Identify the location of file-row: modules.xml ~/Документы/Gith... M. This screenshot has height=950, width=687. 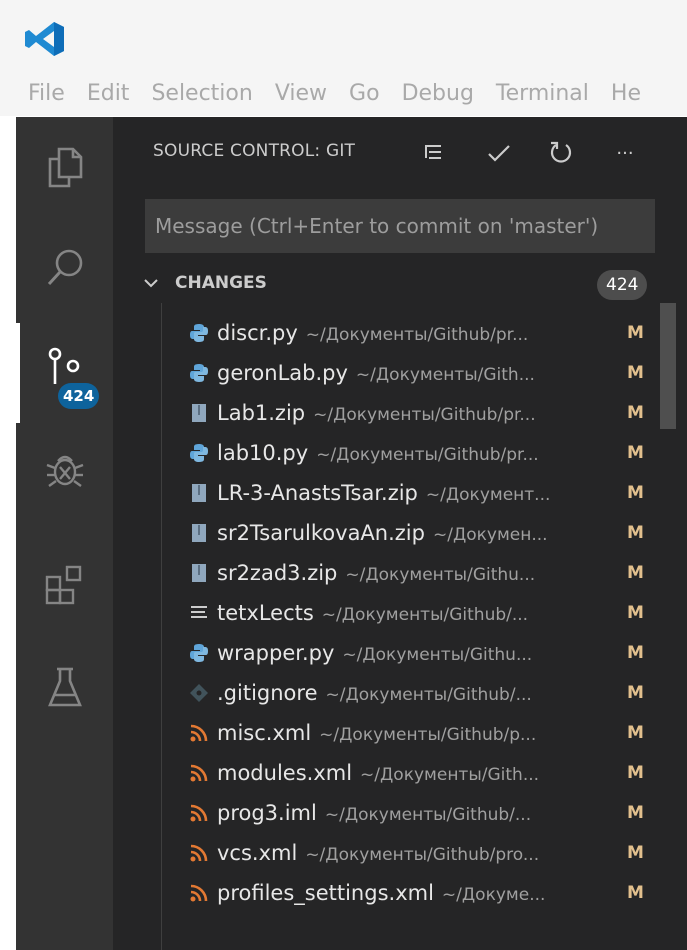
(400, 773).